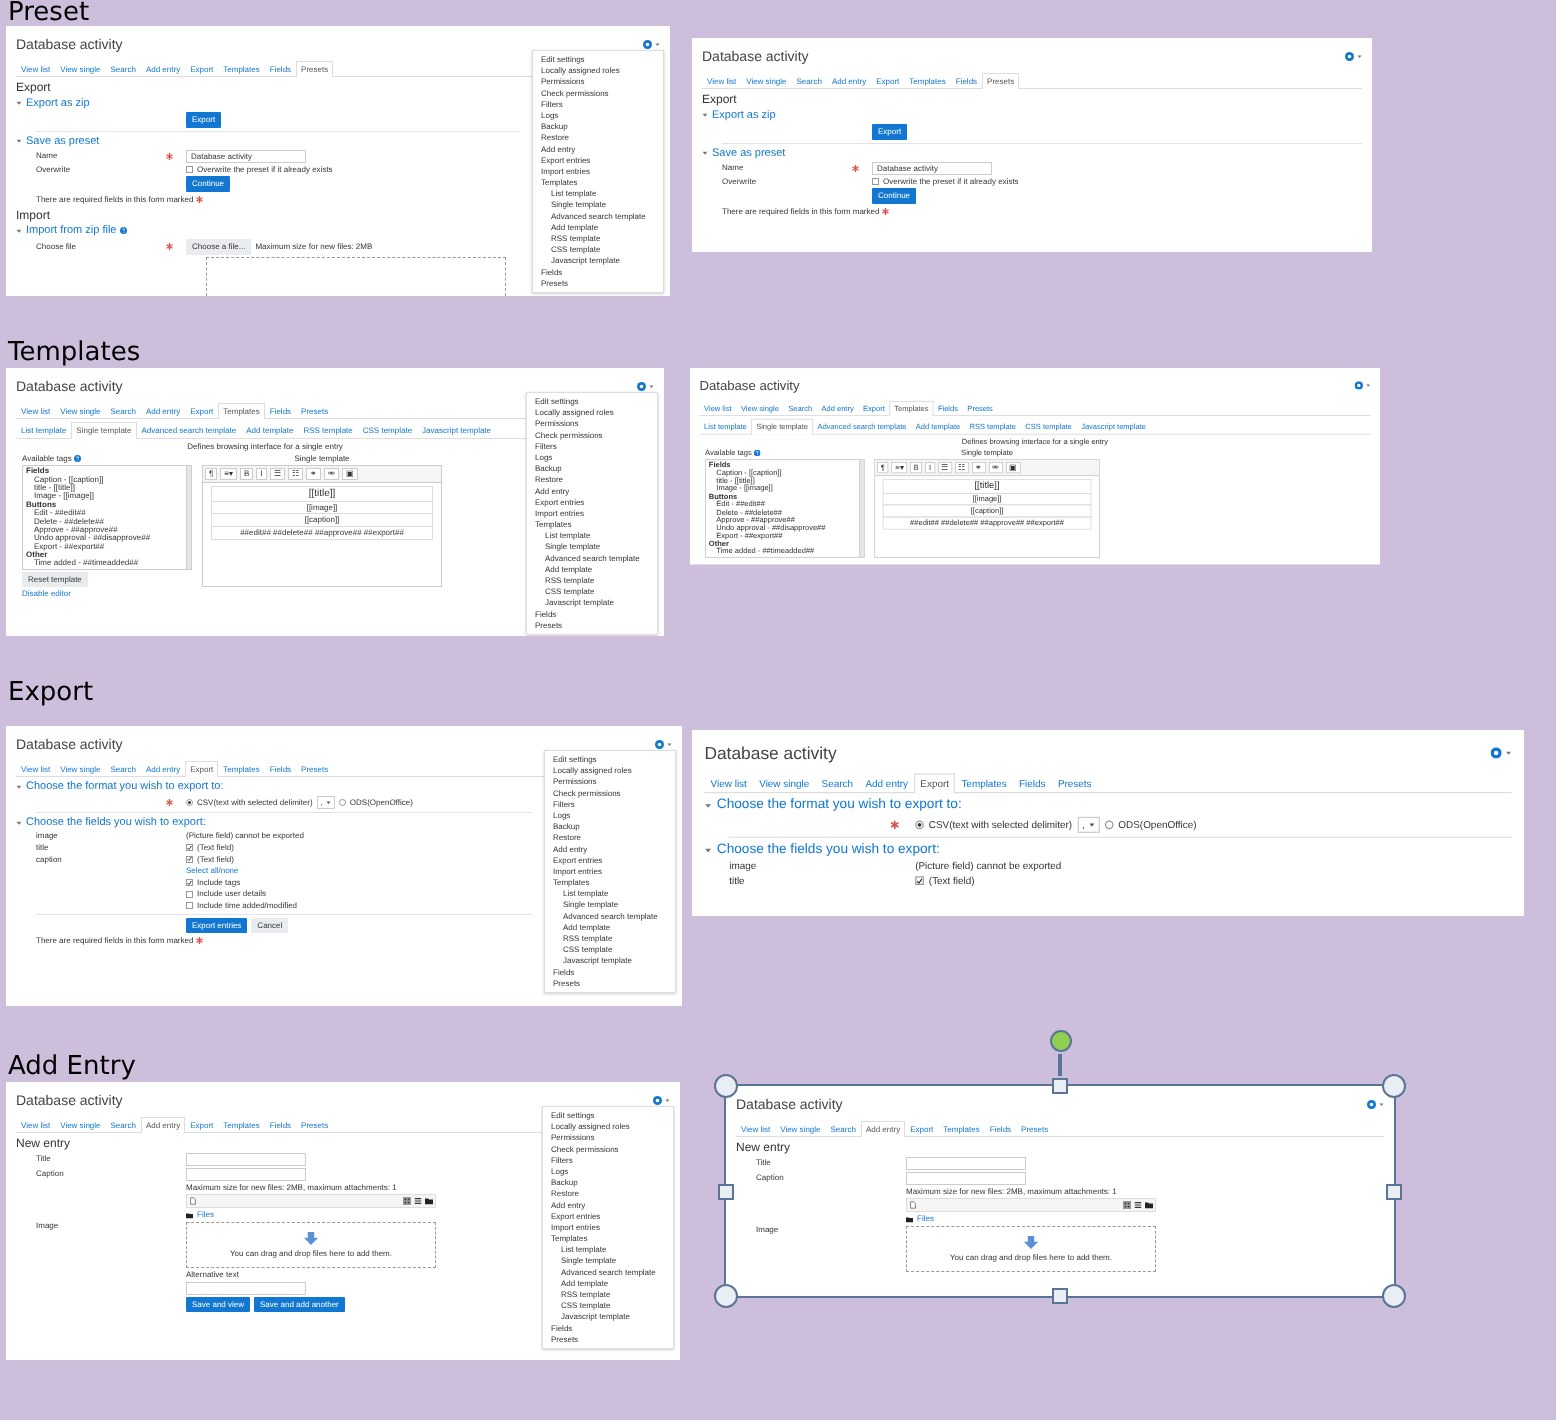  What do you see at coordinates (1060, 1041) in the screenshot?
I see `rotate-handle` at bounding box center [1060, 1041].